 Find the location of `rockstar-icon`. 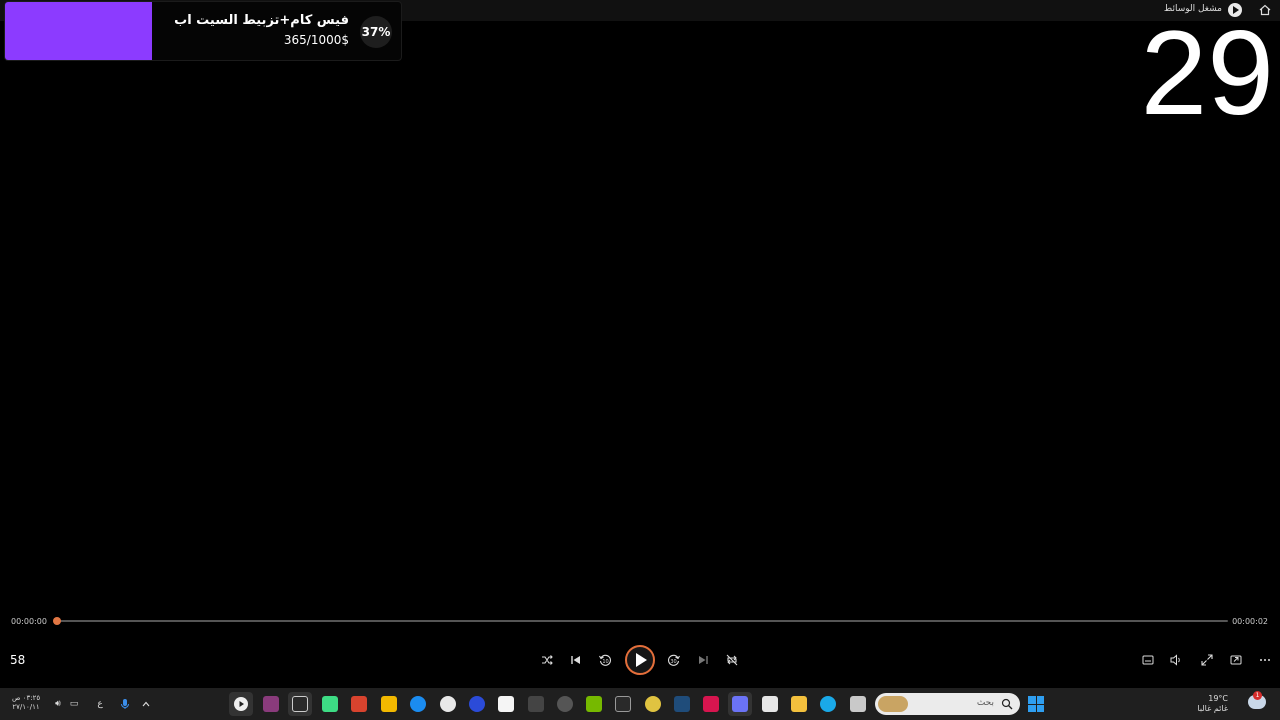

rockstar-icon is located at coordinates (389, 704).